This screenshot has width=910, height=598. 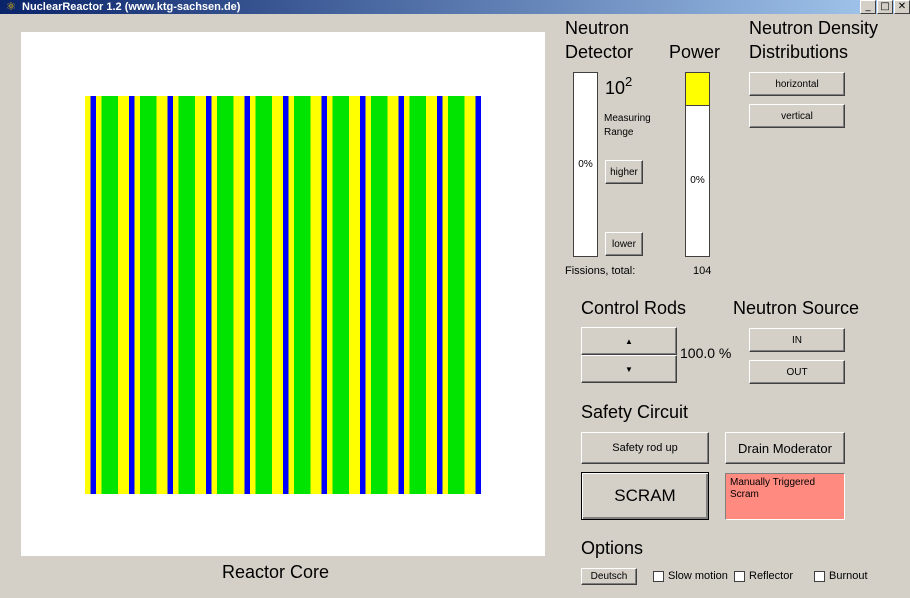 I want to click on measuring-range-base: 10, so click(x=615, y=88).